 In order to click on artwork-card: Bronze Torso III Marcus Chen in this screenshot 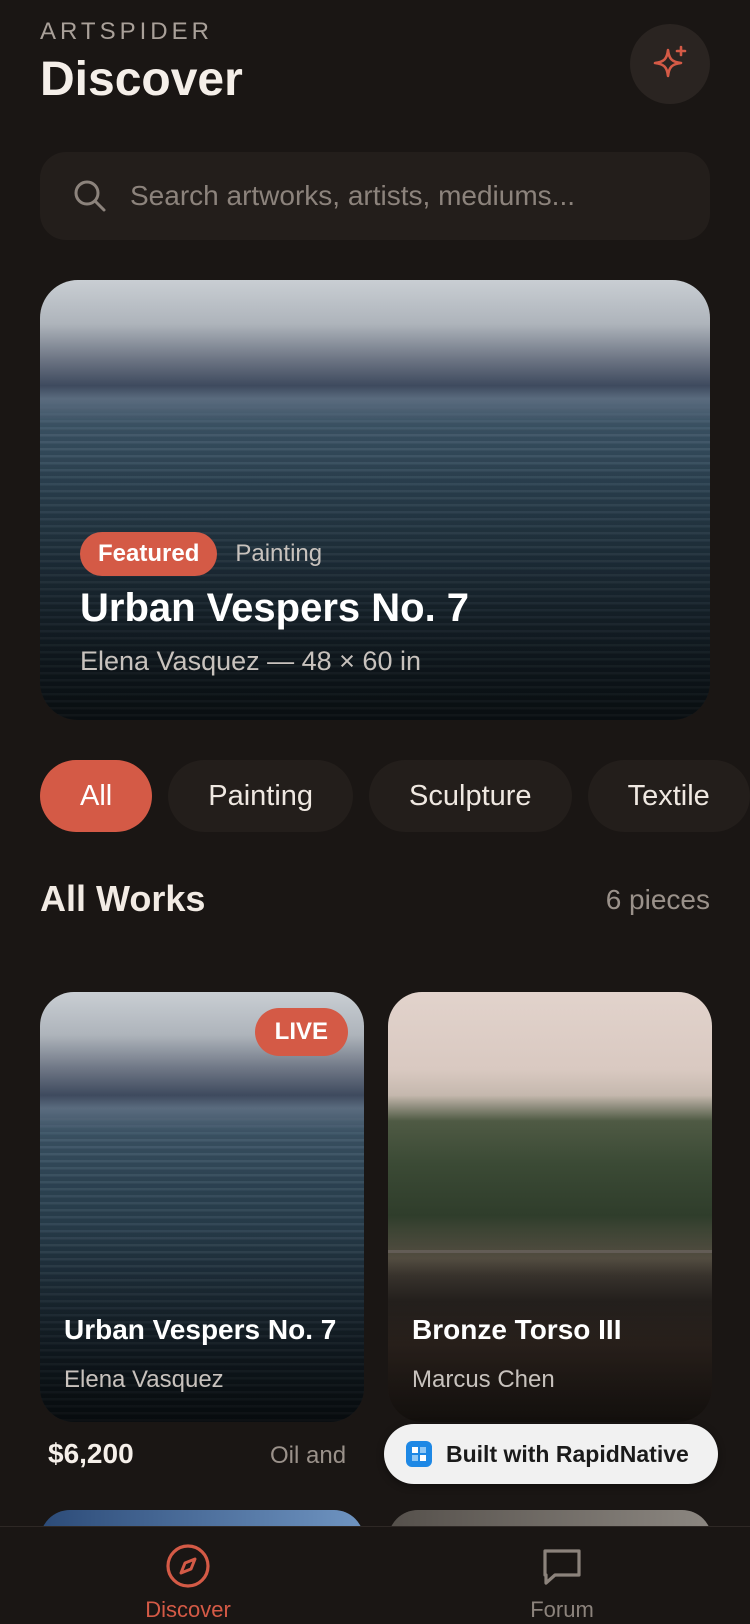, I will do `click(550, 1207)`.